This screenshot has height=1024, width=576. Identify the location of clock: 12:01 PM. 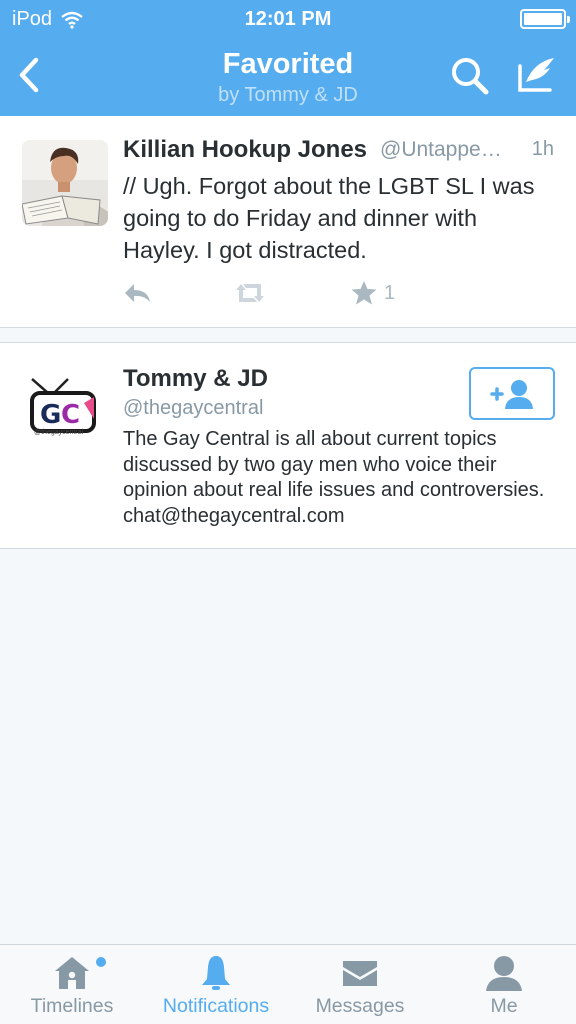
(288, 19).